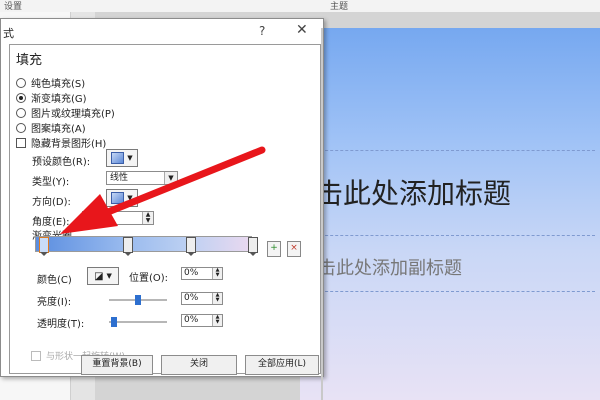 This screenshot has height=400, width=600. Describe the element at coordinates (142, 178) in the screenshot. I see `type-select: 线性 ▼` at that location.